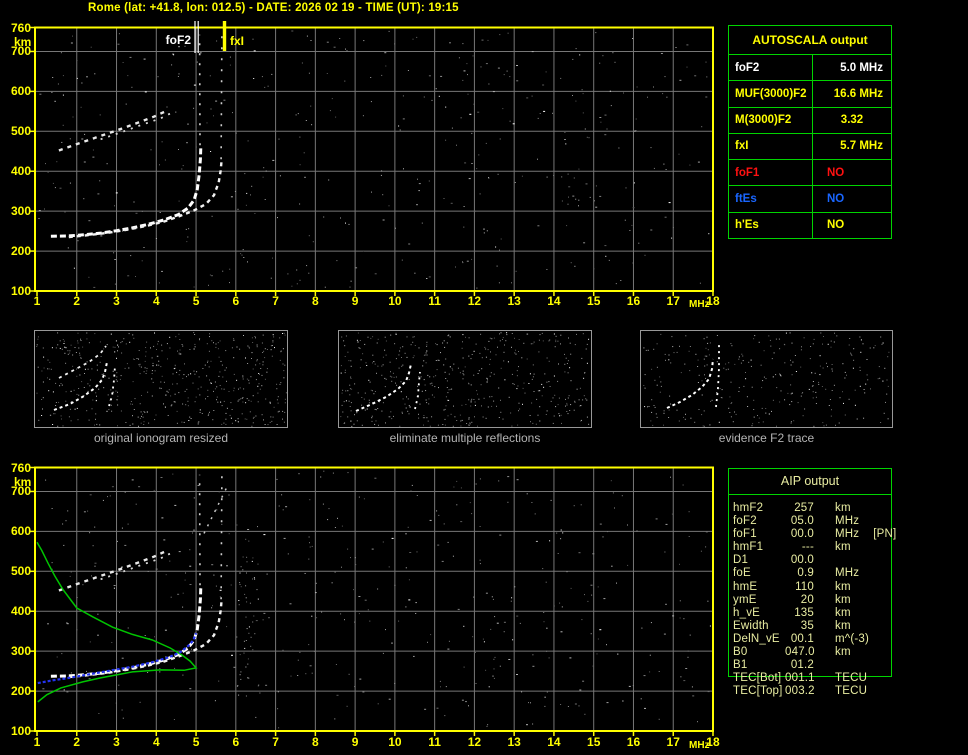  I want to click on aip-row: hmE 110 km, so click(810, 587).